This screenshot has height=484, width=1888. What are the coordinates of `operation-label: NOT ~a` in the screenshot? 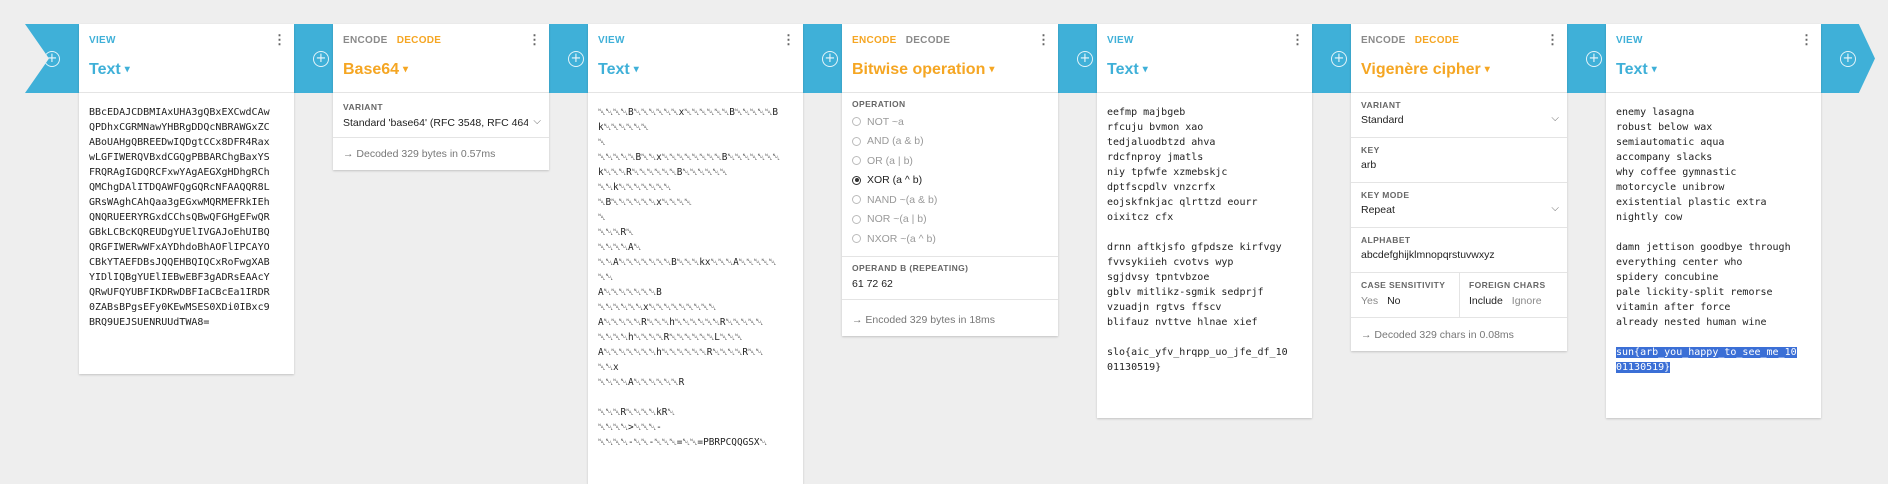 It's located at (885, 121).